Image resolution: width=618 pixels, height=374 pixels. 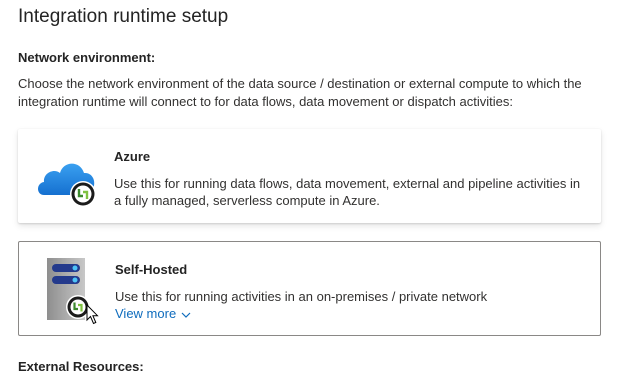 I want to click on view-more-link: View more, so click(x=153, y=313).